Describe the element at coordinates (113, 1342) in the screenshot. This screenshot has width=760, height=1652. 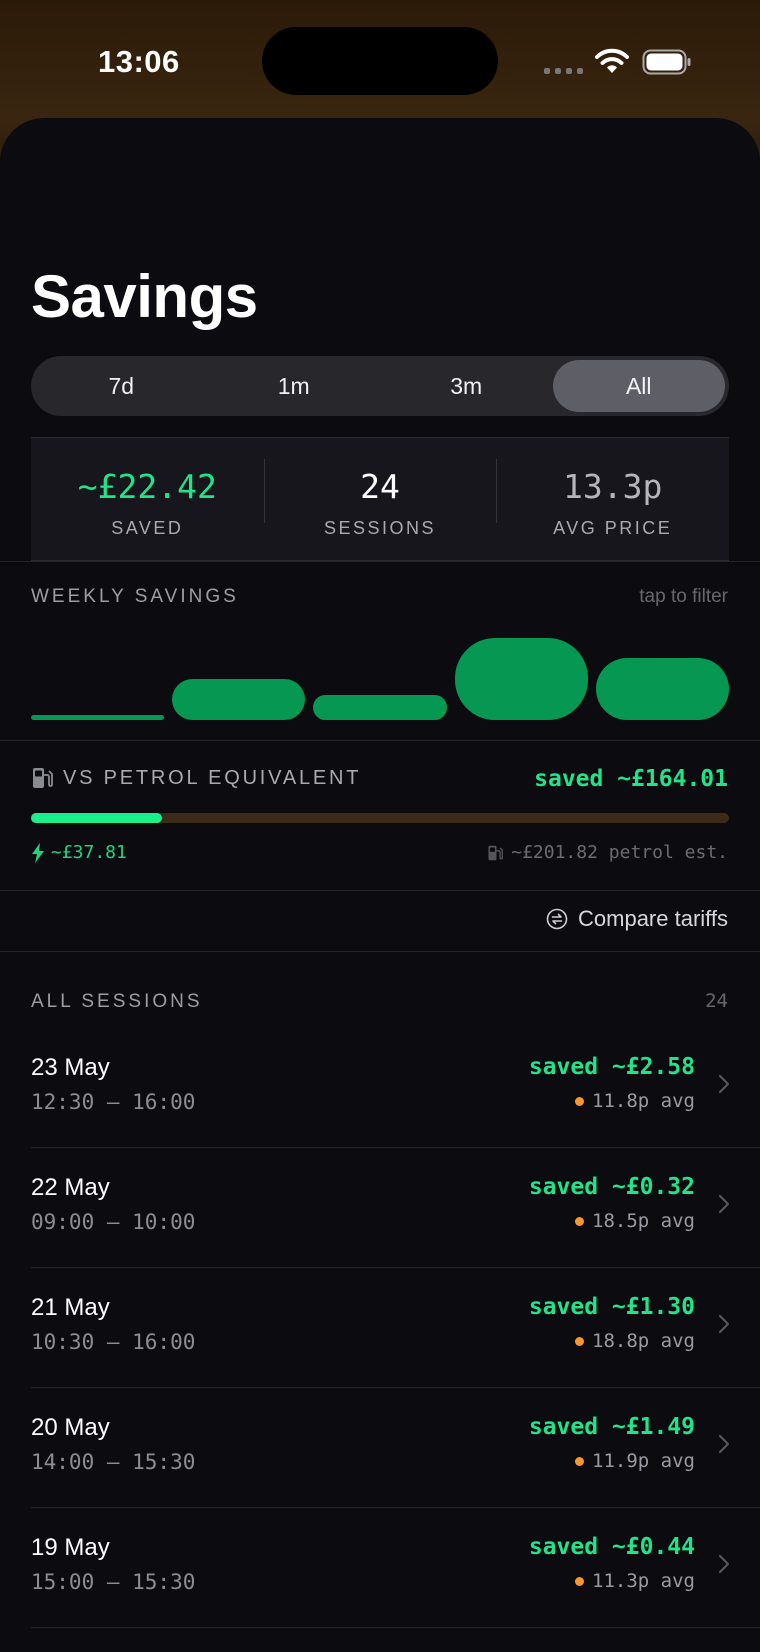
I see `session-time: 10:30 — 16:00` at that location.